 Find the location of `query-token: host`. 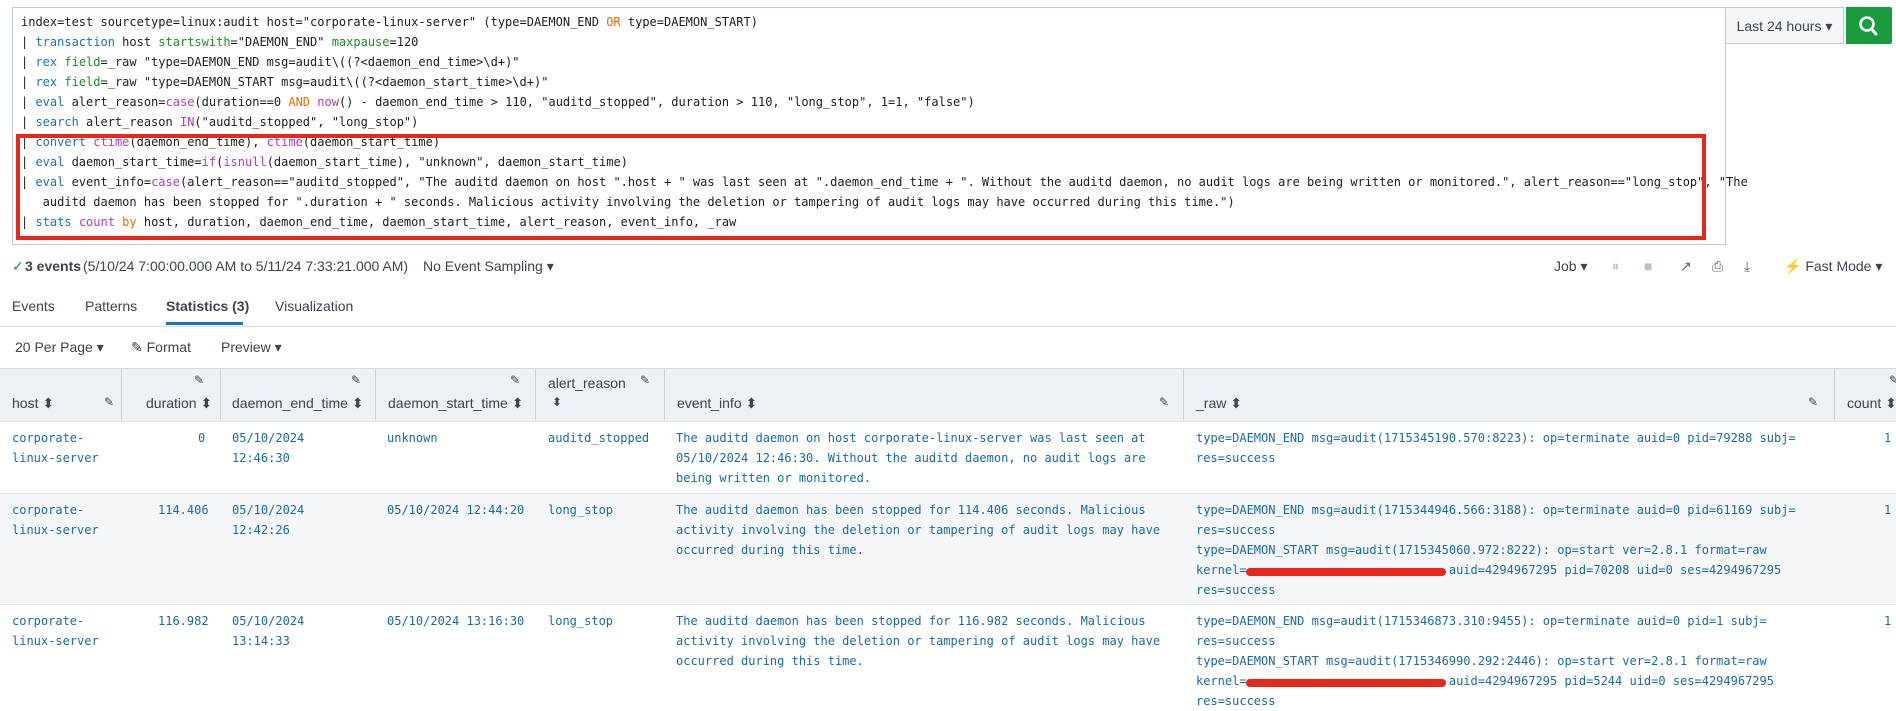

query-token: host is located at coordinates (136, 42).